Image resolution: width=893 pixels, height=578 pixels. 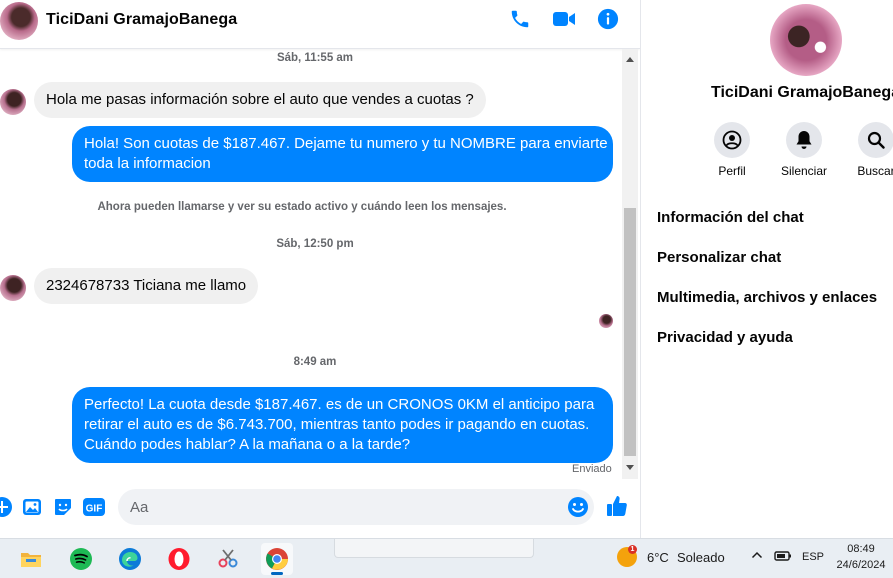 I want to click on message-status: Enviado, so click(x=592, y=469).